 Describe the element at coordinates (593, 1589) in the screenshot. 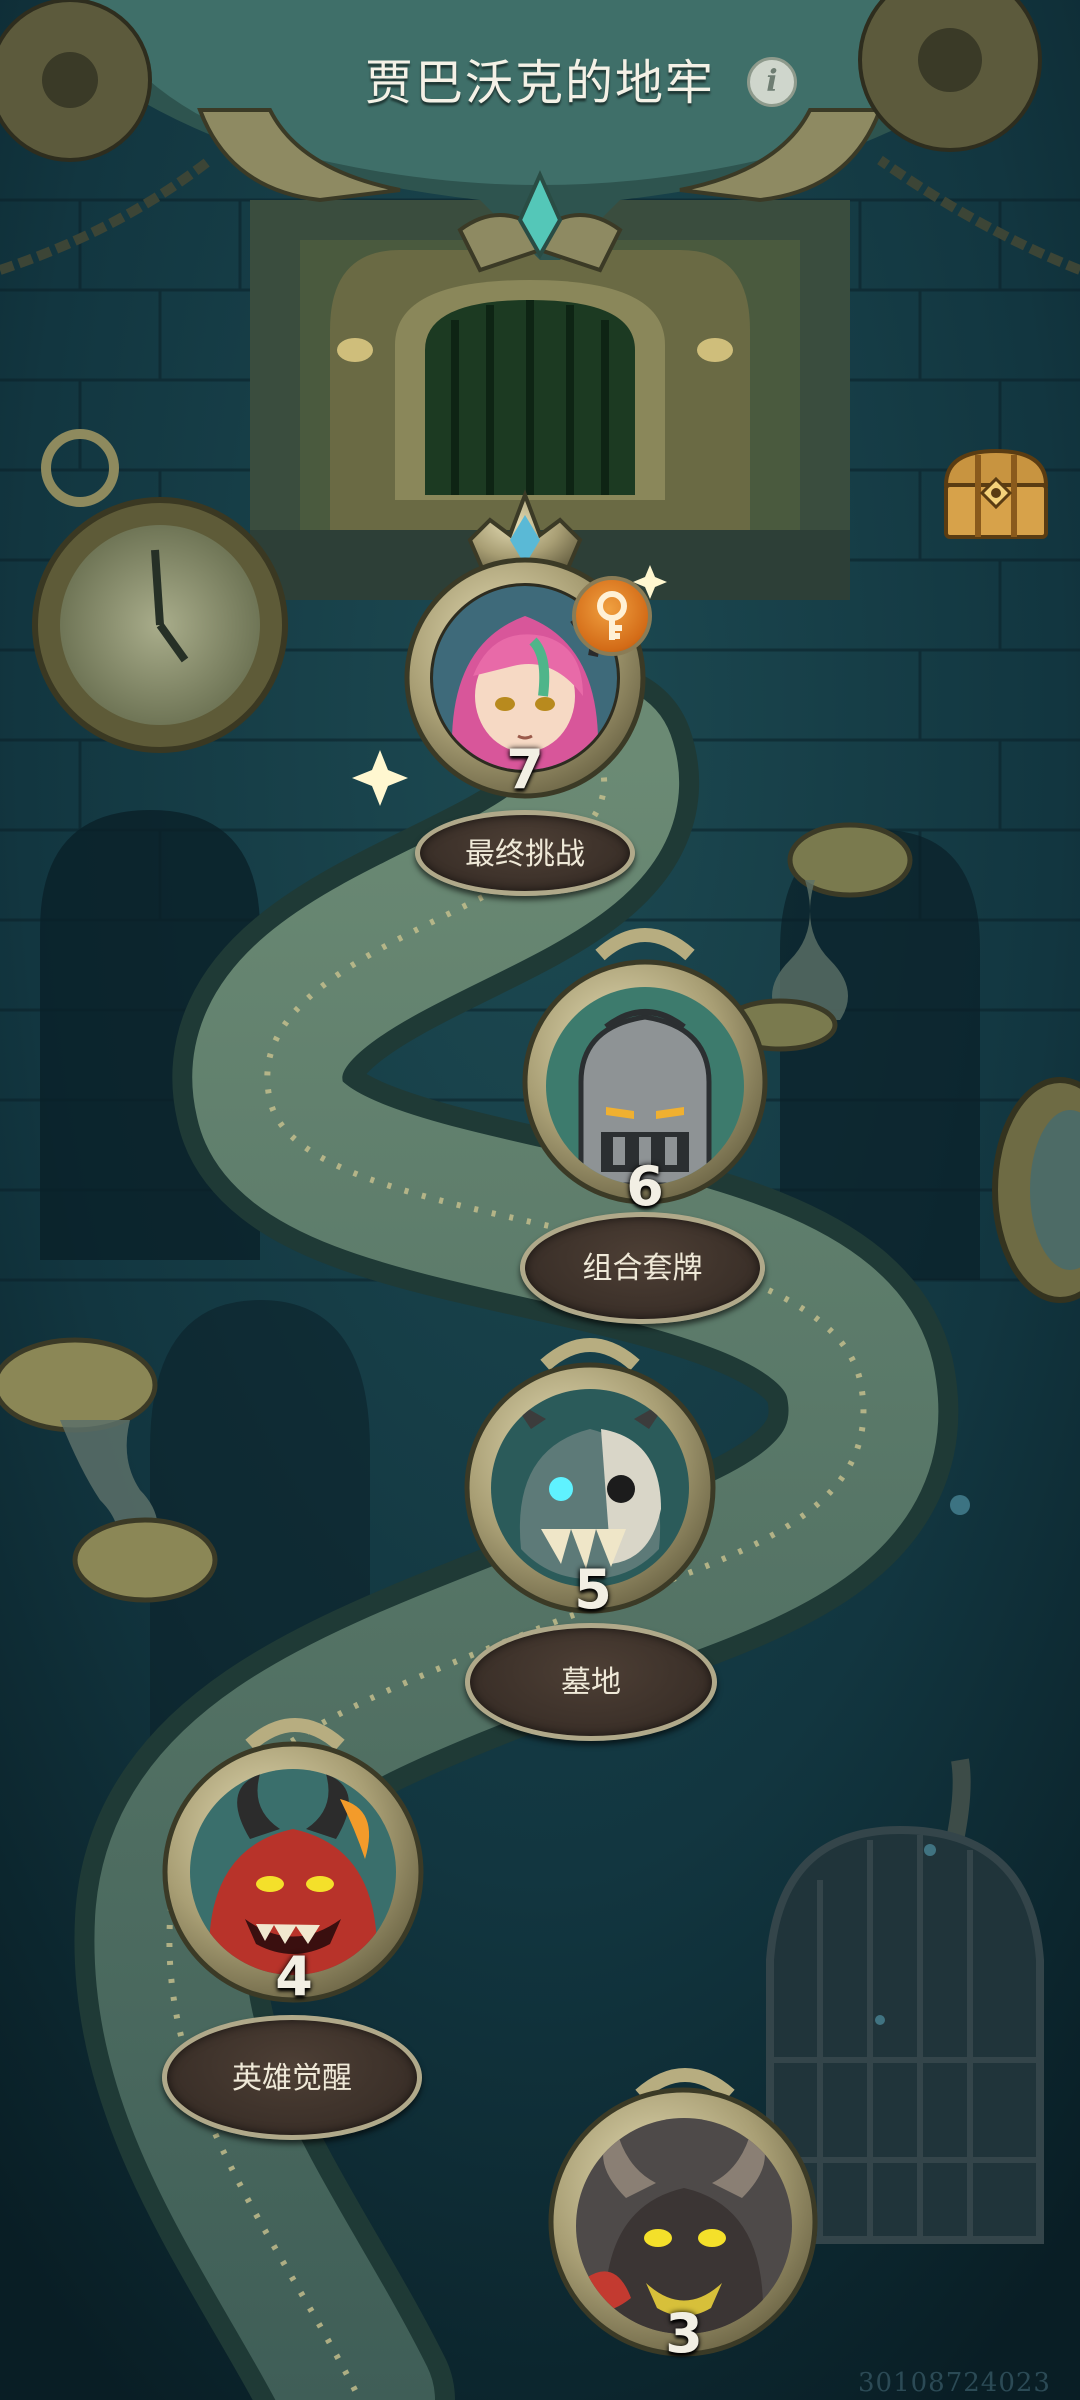

I see `stage-number: 5` at that location.